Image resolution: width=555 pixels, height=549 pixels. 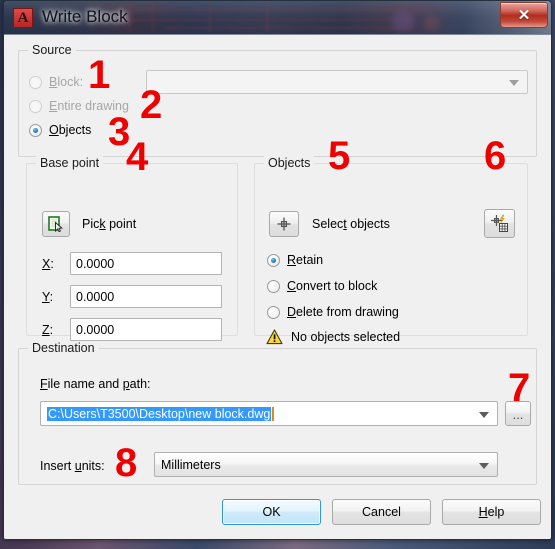 I want to click on ok-button: OK, so click(x=271, y=512).